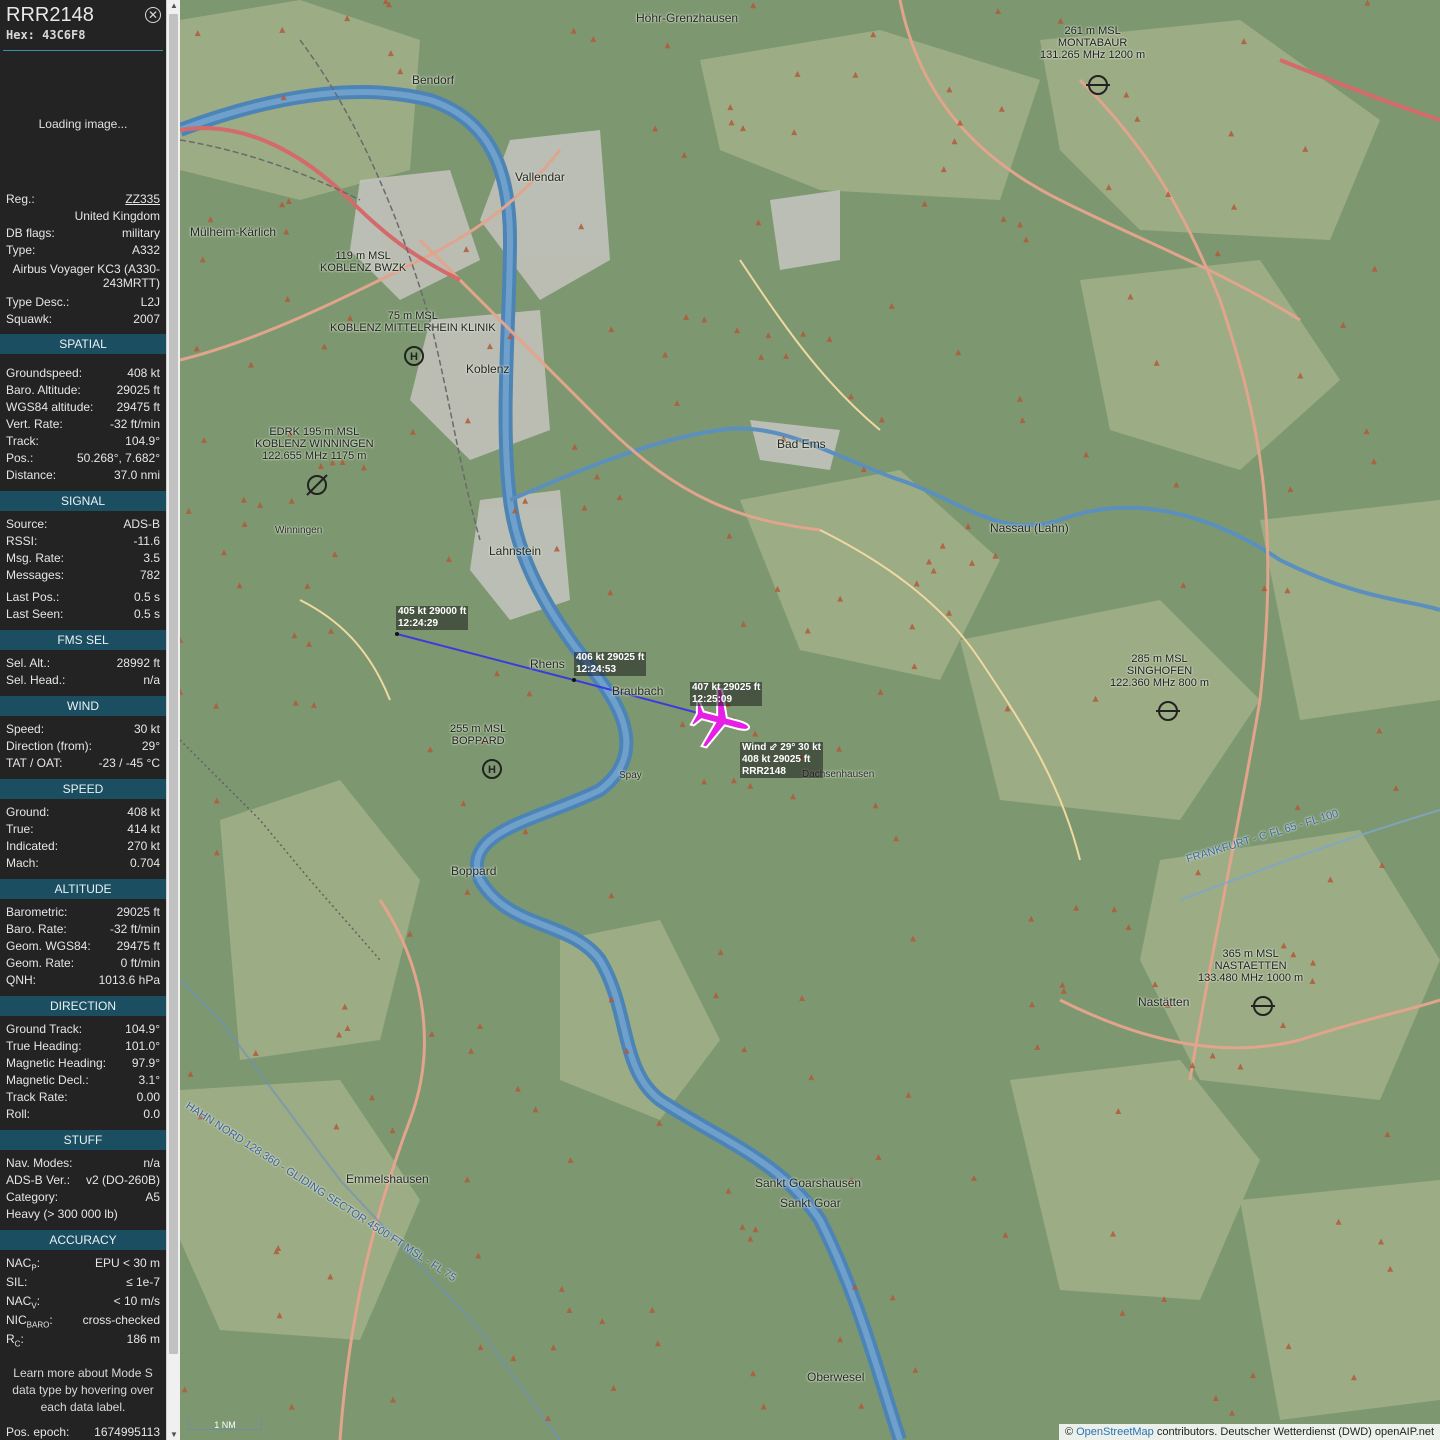 This screenshot has width=1440, height=1440. What do you see at coordinates (35, 558) in the screenshot?
I see `info-label: Msg. Rate:` at bounding box center [35, 558].